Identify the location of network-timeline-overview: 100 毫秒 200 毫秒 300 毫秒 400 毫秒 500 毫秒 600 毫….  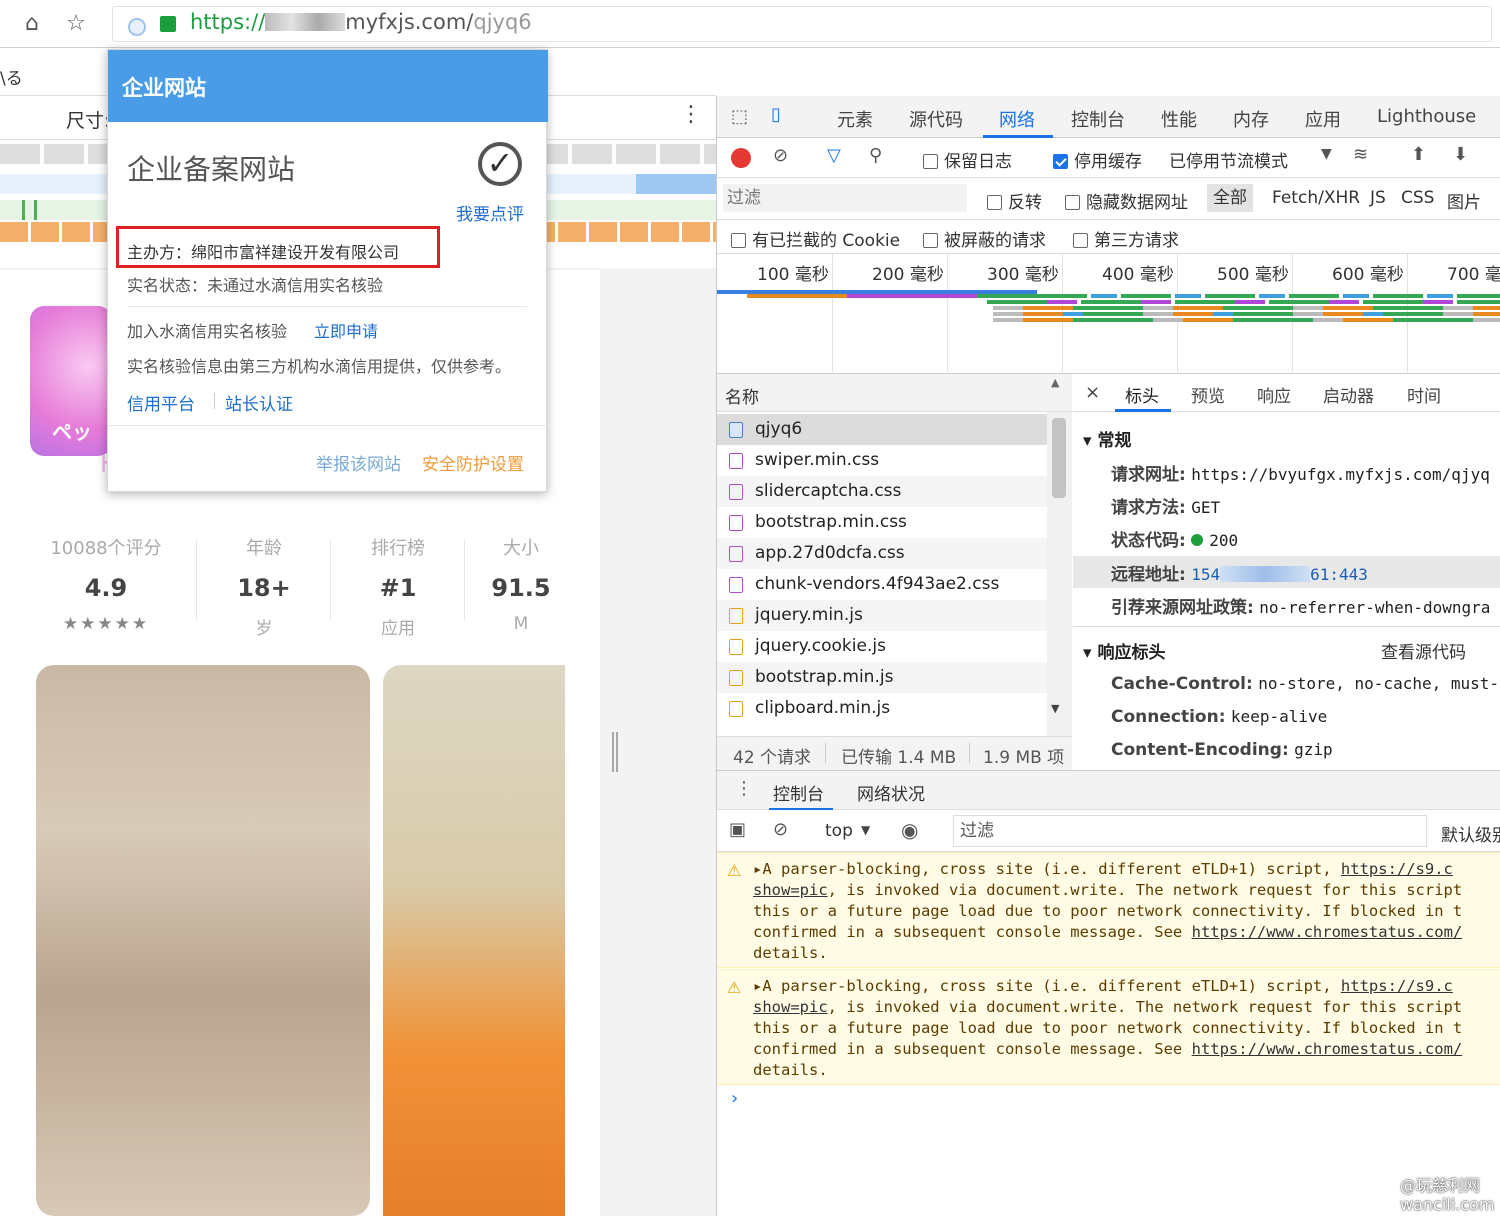
(1108, 314).